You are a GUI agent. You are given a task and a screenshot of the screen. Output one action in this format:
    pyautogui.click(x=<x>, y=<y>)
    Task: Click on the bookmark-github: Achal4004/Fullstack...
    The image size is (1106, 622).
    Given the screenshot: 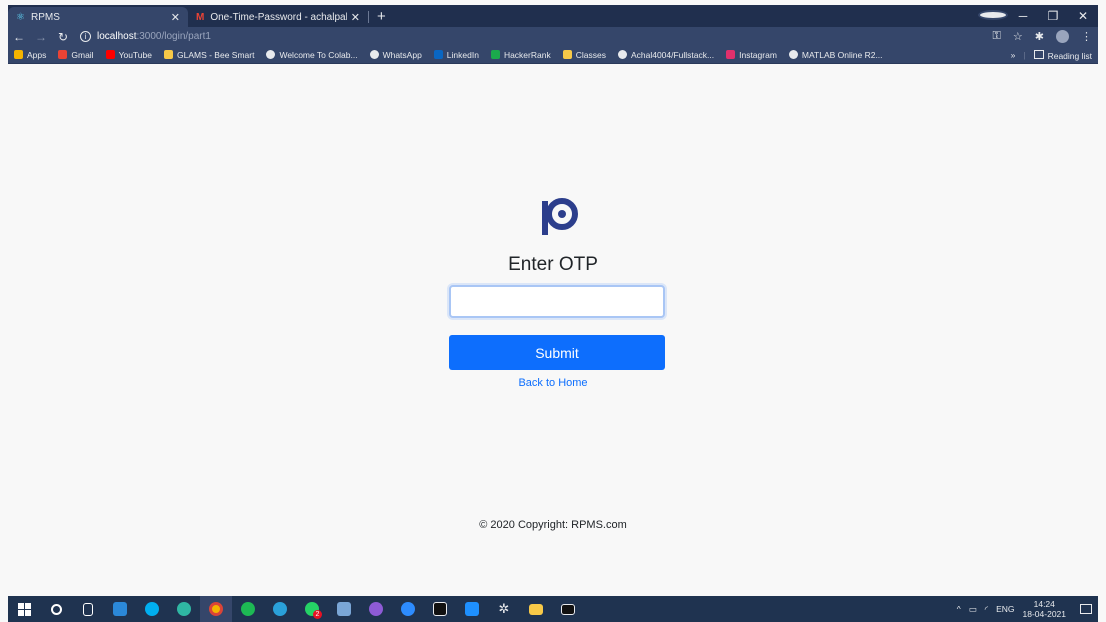 What is the action you would take?
    pyautogui.click(x=666, y=54)
    